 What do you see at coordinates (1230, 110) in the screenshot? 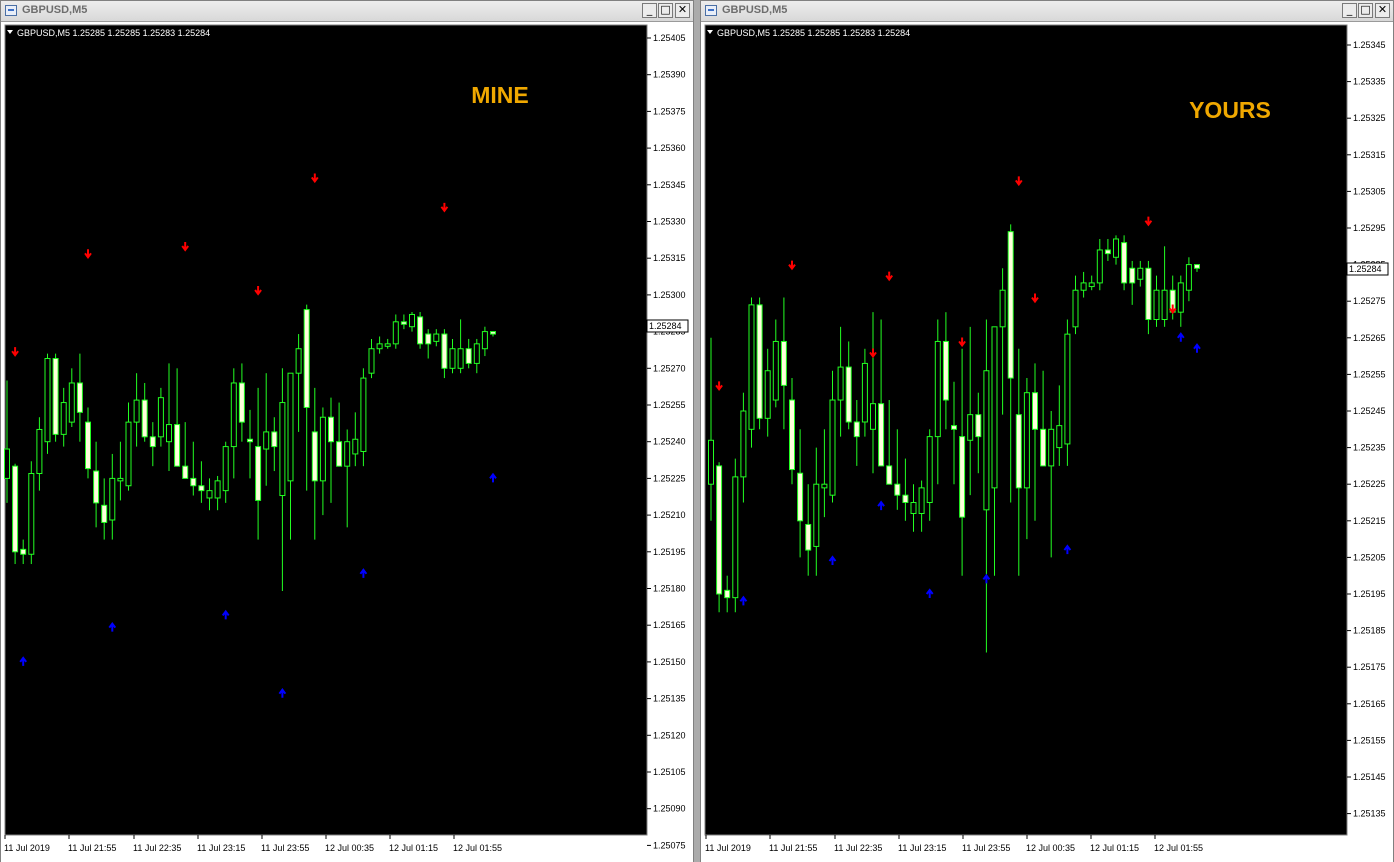
I see `chart-tag-label: YOURS` at bounding box center [1230, 110].